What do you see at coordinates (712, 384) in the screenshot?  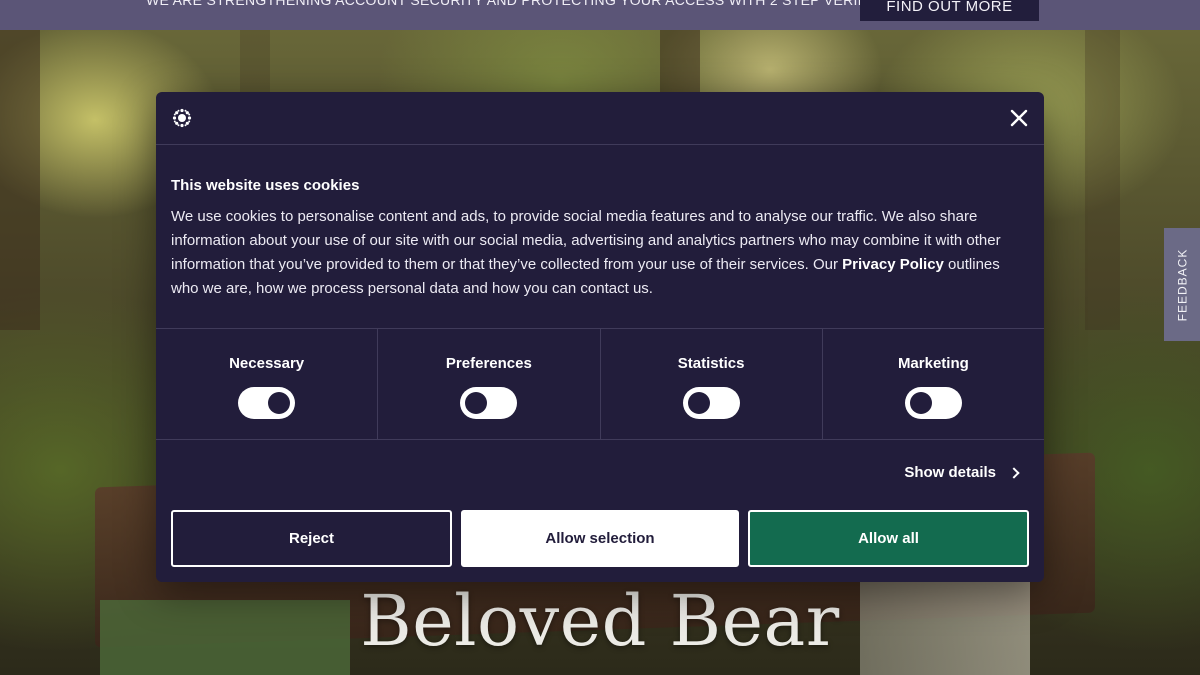 I see `category-statistics: Statistics` at bounding box center [712, 384].